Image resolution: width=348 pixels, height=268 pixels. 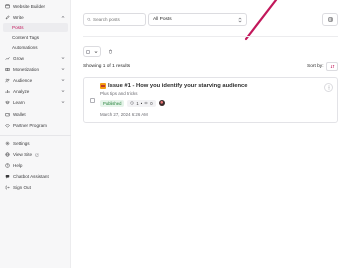 What do you see at coordinates (35, 27) in the screenshot?
I see `sidebar-item-posts: Posts` at bounding box center [35, 27].